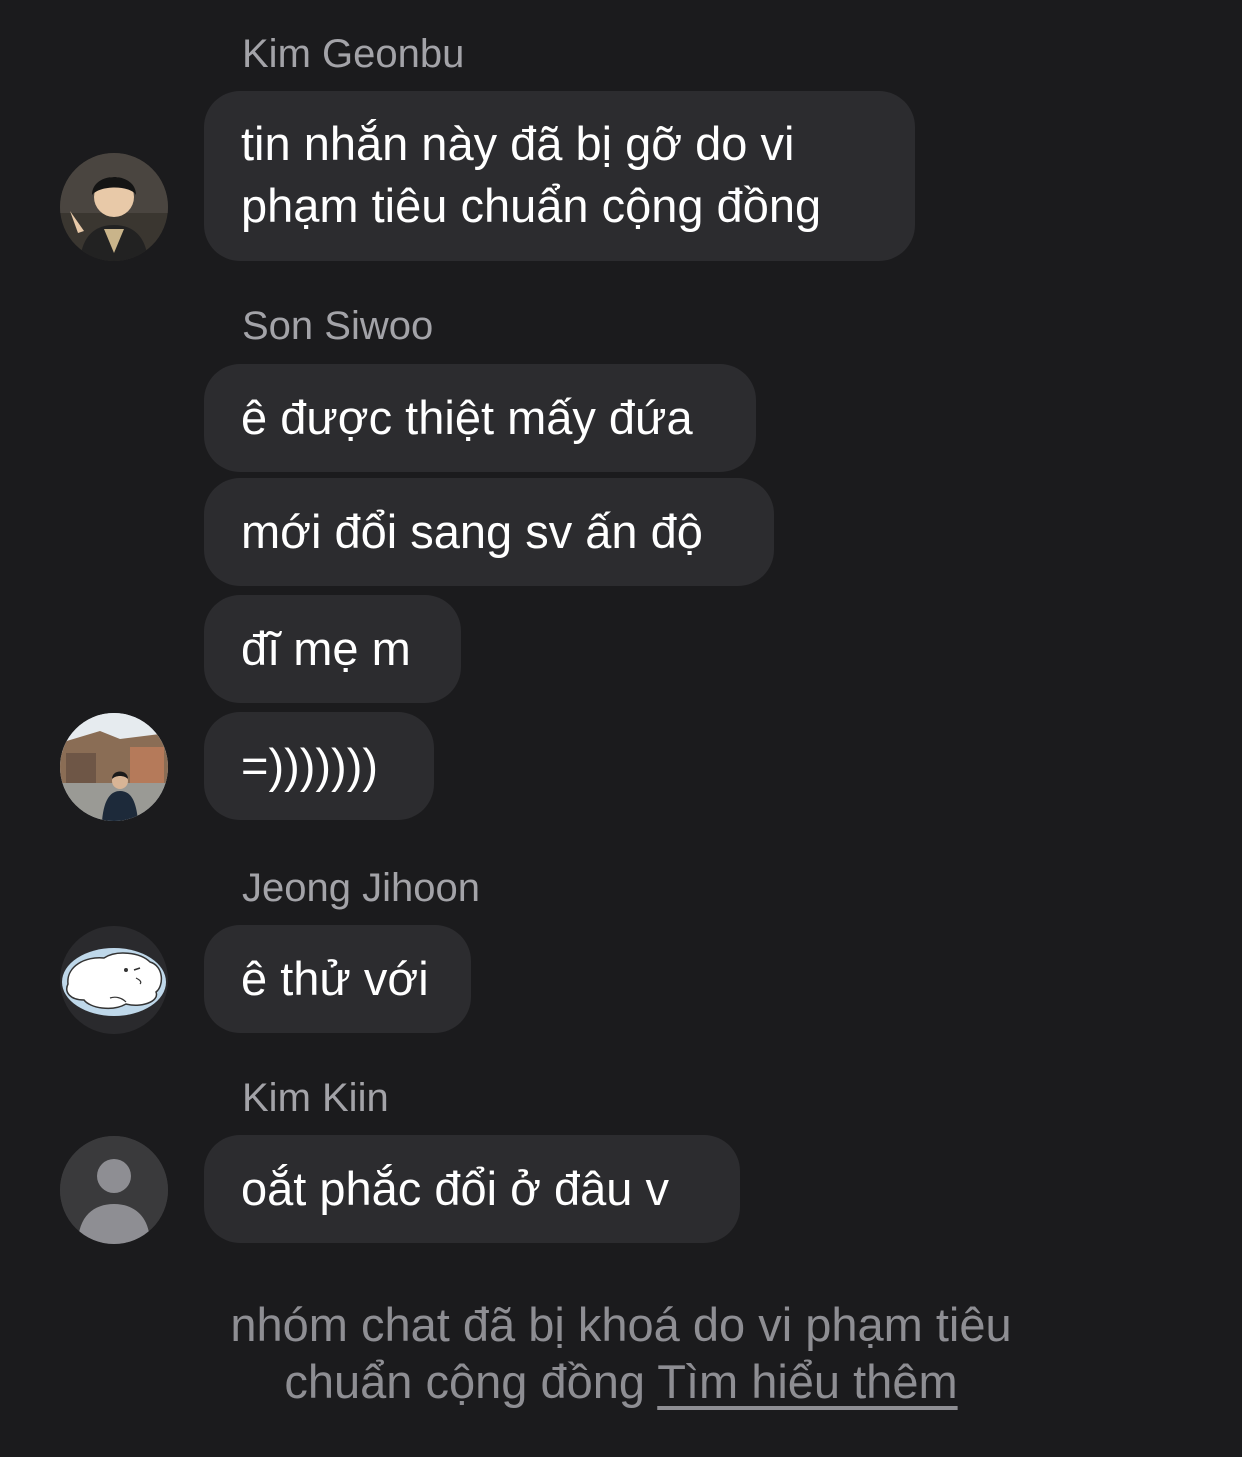 The image size is (1242, 1457). Describe the element at coordinates (489, 532) in the screenshot. I see `message-bubble: mới đổi sang sv ấn độ` at that location.